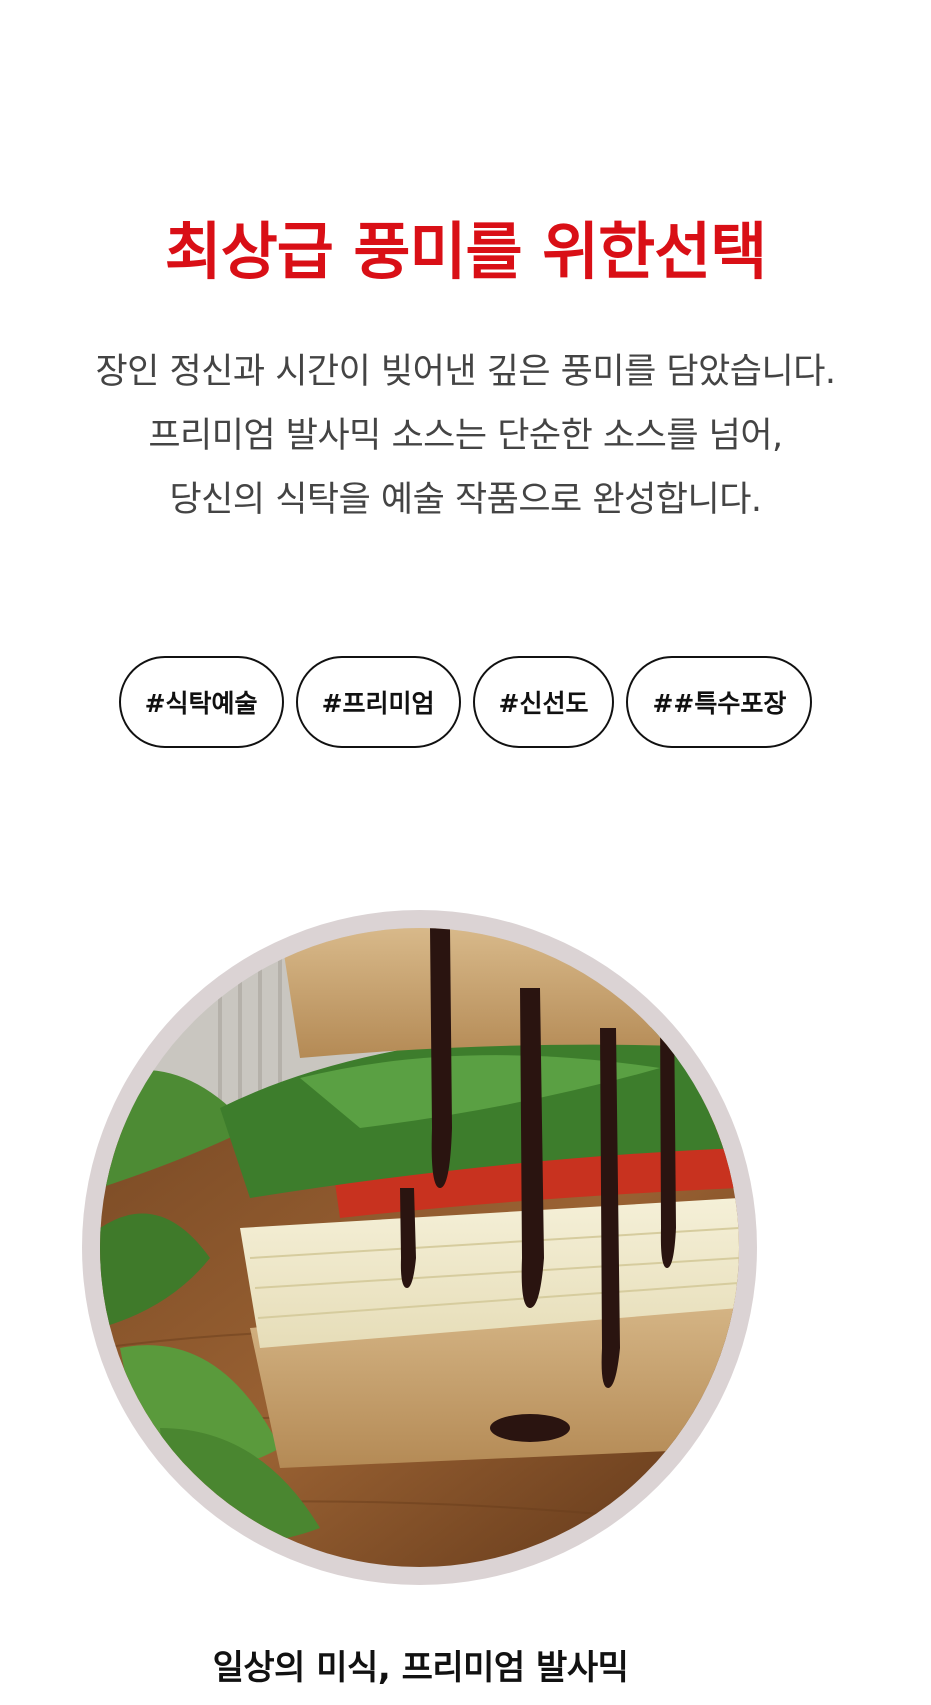 Image resolution: width=931 pixels, height=1705 pixels. Describe the element at coordinates (465, 500) in the screenshot. I see `description-line-3: 당신의 식탁을 예술 작품으로 완성합니다.` at that location.